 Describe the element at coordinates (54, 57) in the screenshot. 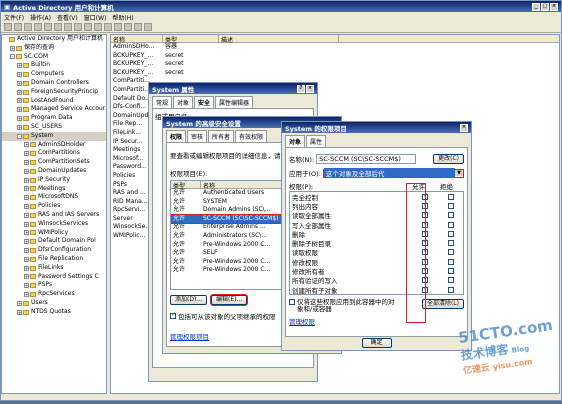

I see `tree-item: - SC.COM` at that location.